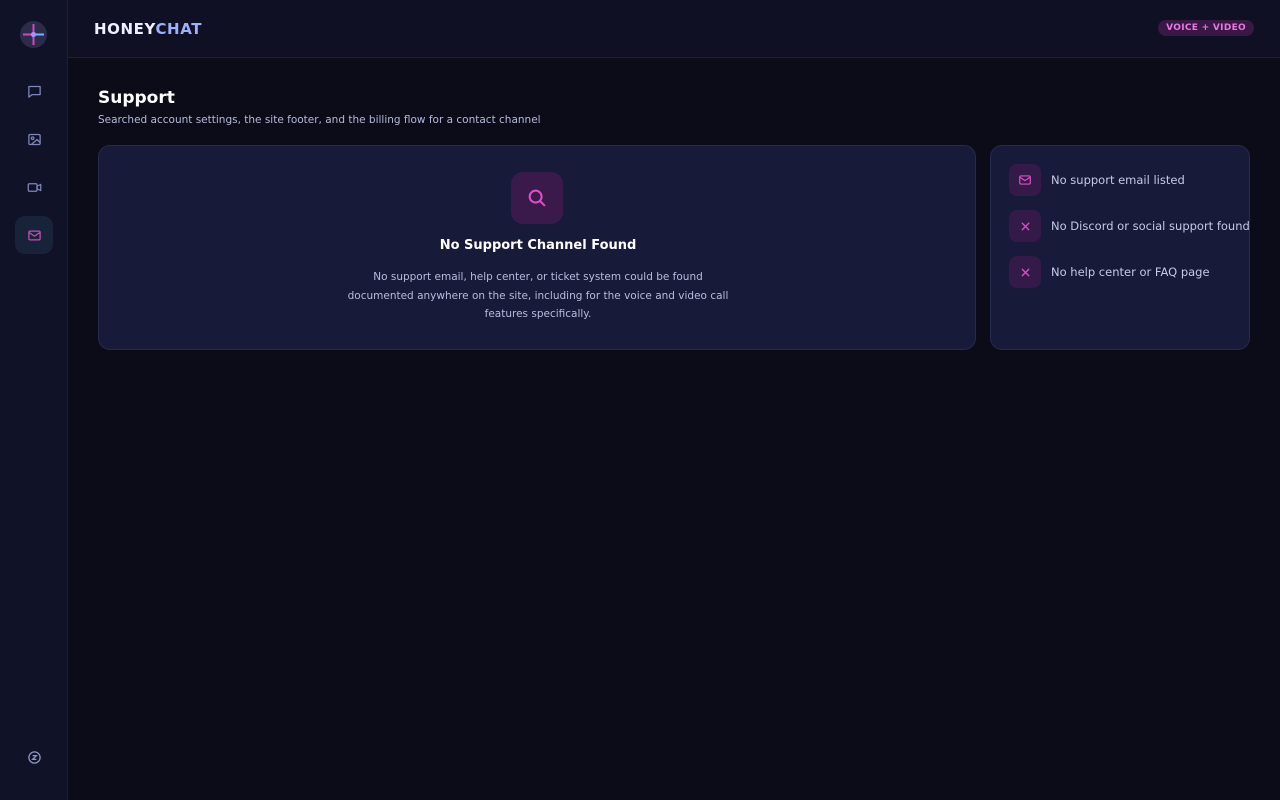 The image size is (1280, 800). I want to click on brand-wordmark: HONEYCHAT, so click(148, 29).